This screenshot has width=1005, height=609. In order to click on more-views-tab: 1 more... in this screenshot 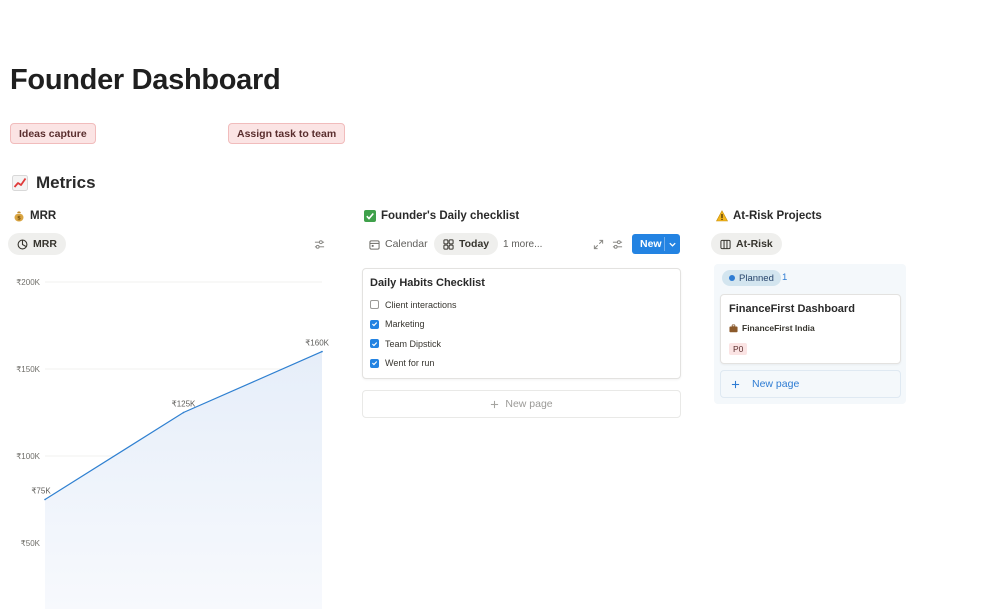, I will do `click(522, 244)`.